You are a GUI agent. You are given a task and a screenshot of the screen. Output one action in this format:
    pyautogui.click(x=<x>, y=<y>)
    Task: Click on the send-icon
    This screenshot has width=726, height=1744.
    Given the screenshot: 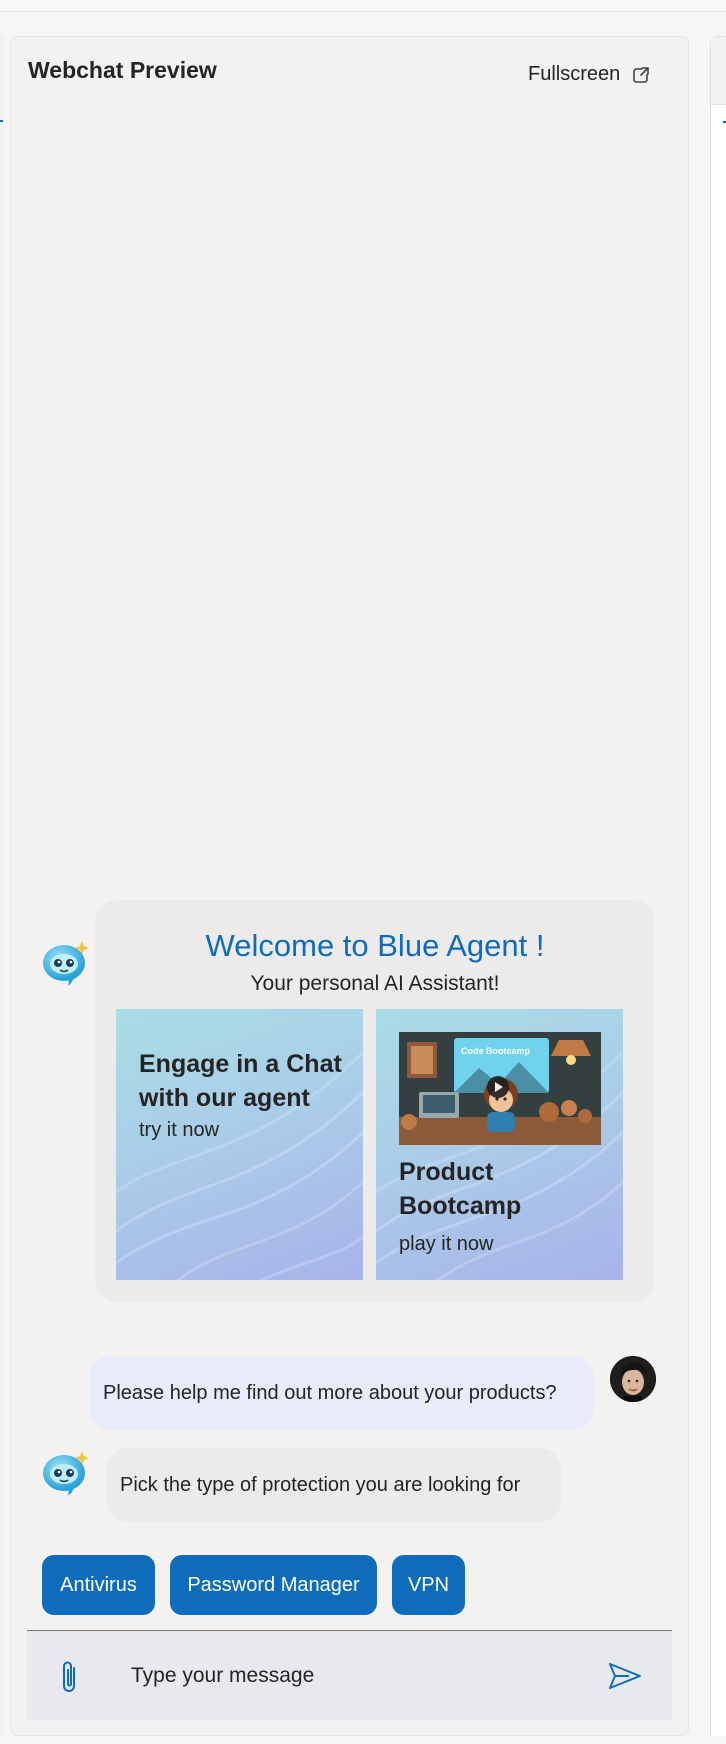 What is the action you would take?
    pyautogui.click(x=625, y=1676)
    